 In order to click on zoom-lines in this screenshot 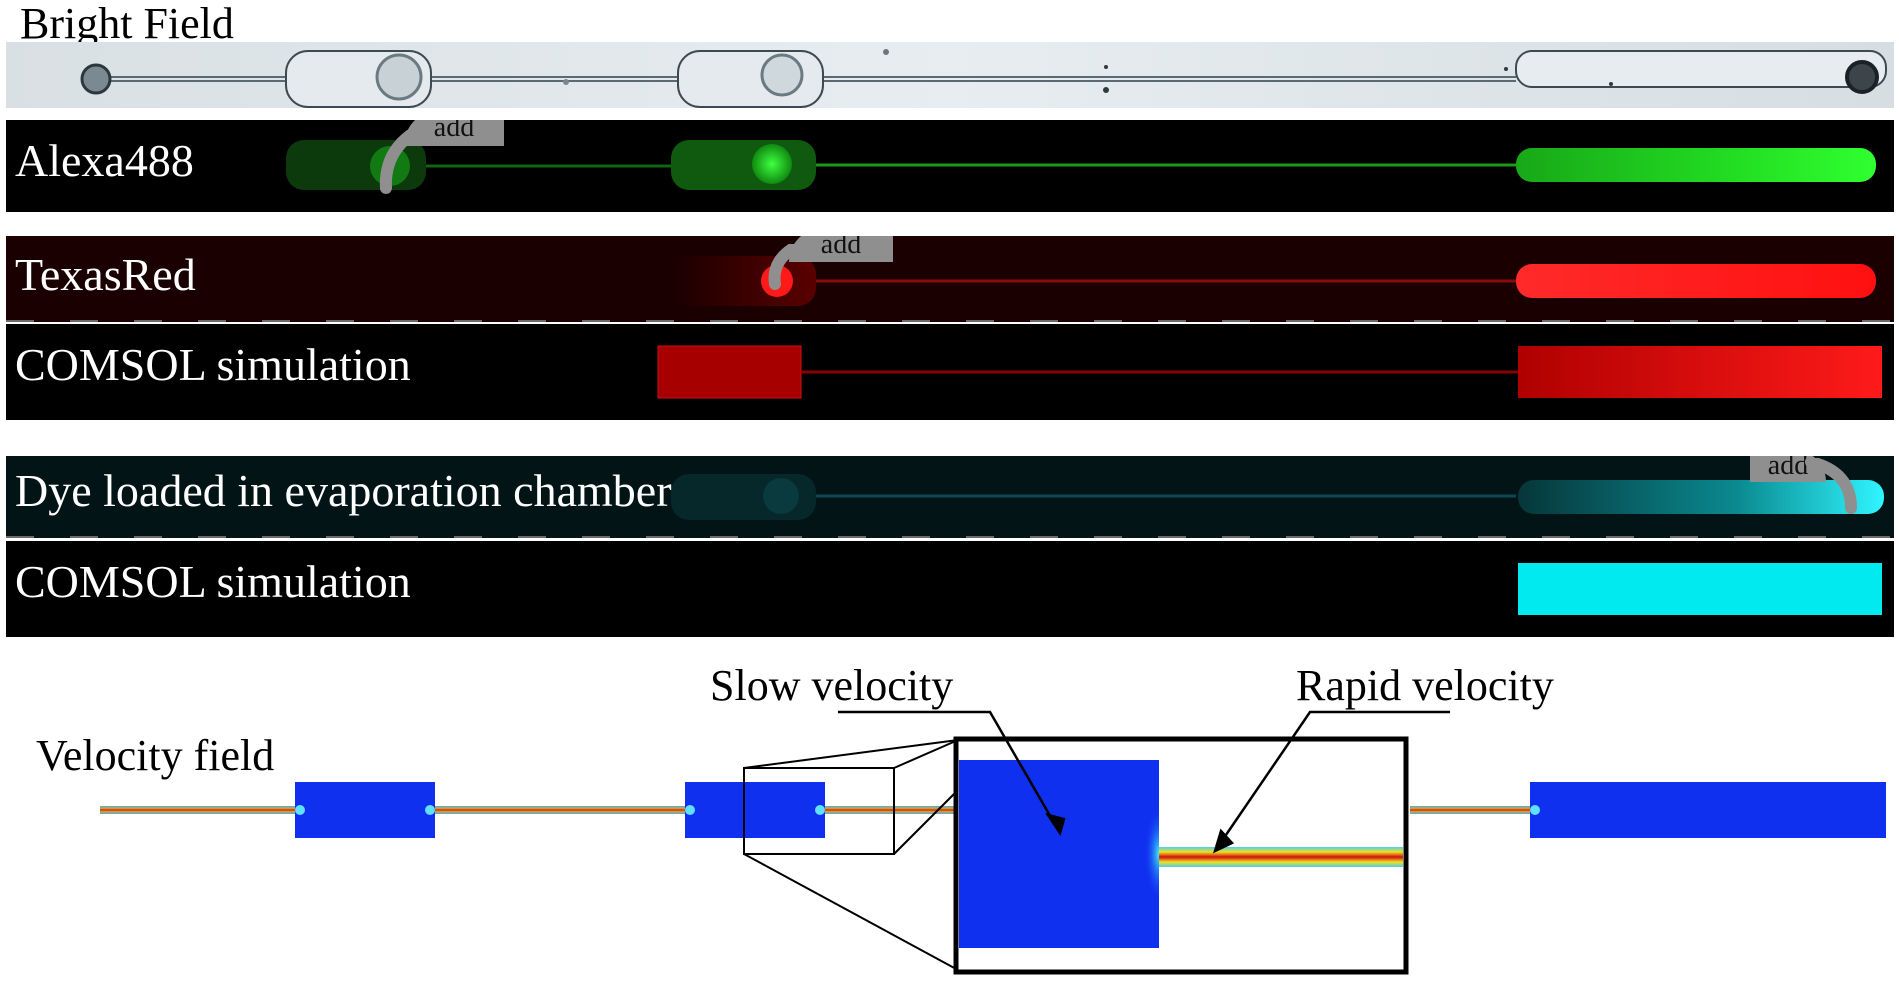, I will do `click(851, 855)`.